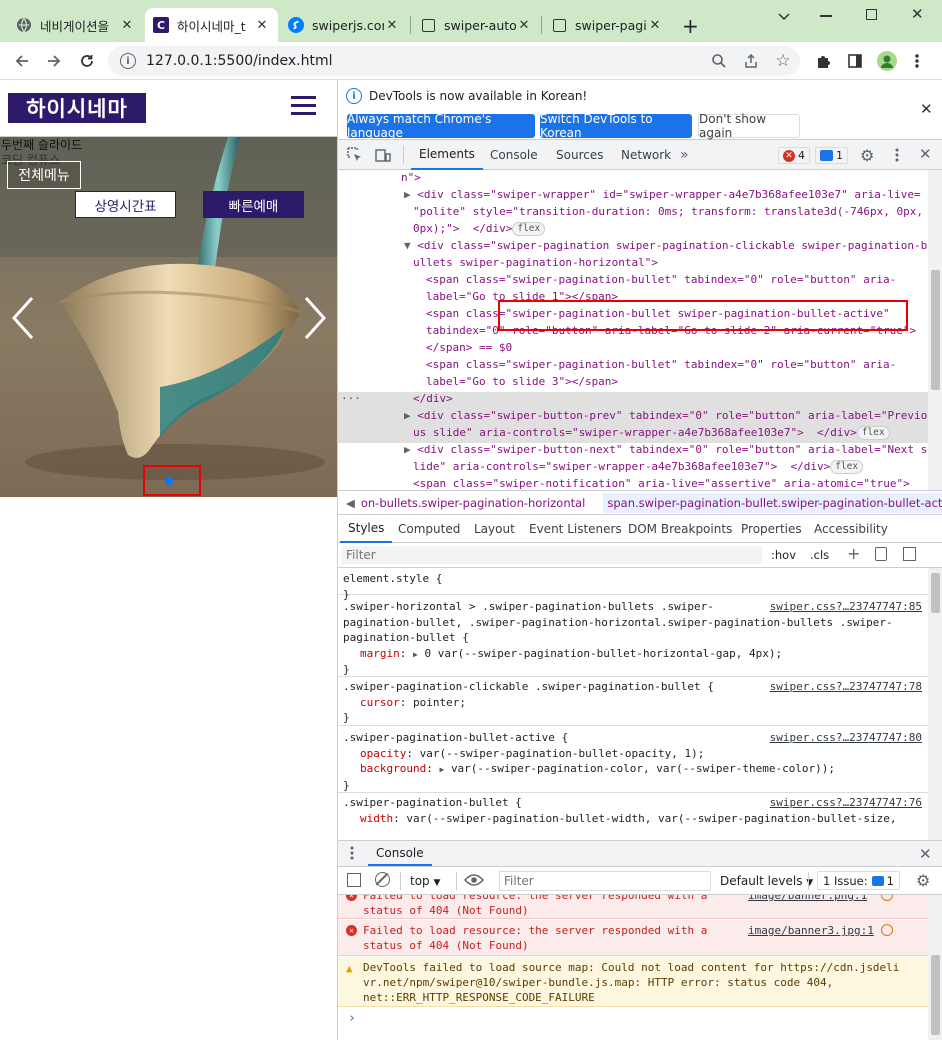 The width and height of the screenshot is (942, 1040). I want to click on new-rule-plus-icon: +, so click(853, 553).